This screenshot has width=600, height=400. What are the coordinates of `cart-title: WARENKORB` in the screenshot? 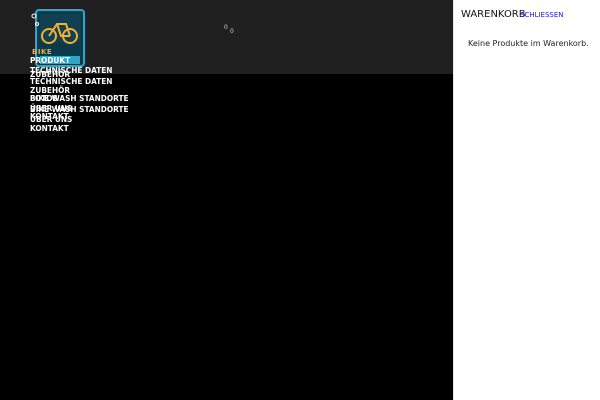 It's located at (493, 14).